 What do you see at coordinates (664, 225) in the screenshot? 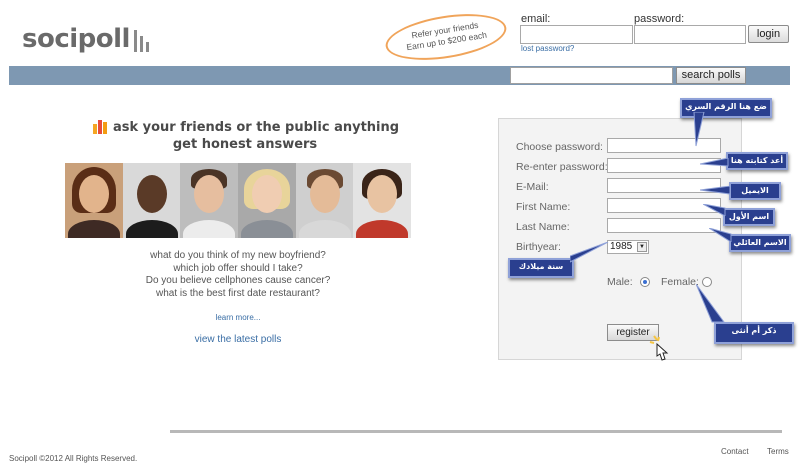
I see `last-name-input` at bounding box center [664, 225].